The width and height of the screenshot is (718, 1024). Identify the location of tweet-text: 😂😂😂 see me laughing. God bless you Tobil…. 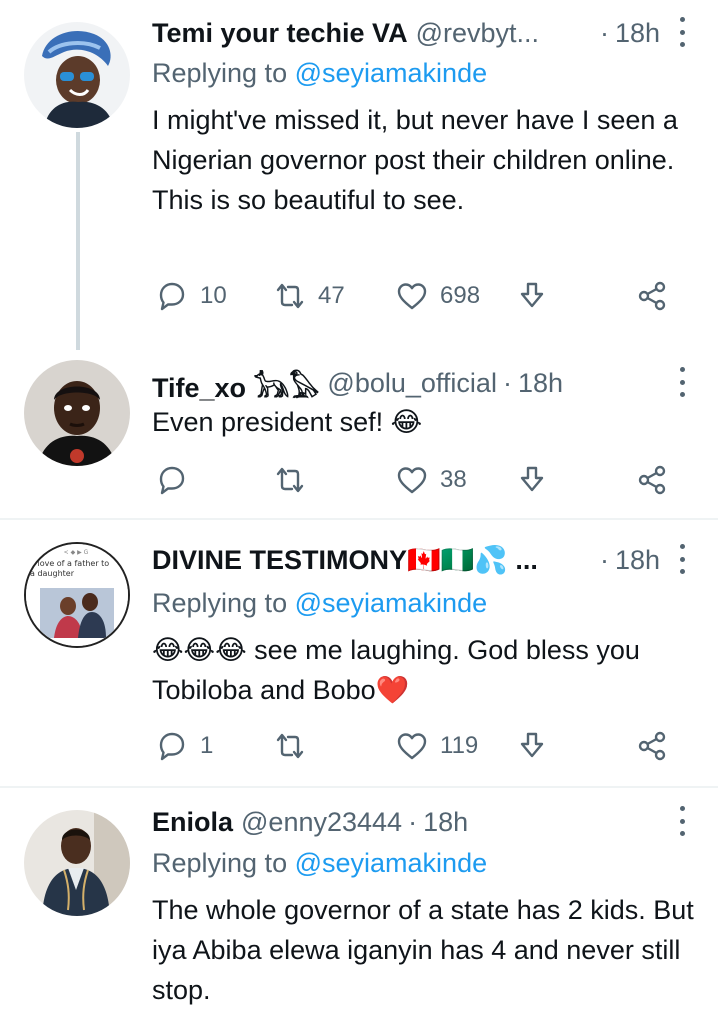
(396, 670).